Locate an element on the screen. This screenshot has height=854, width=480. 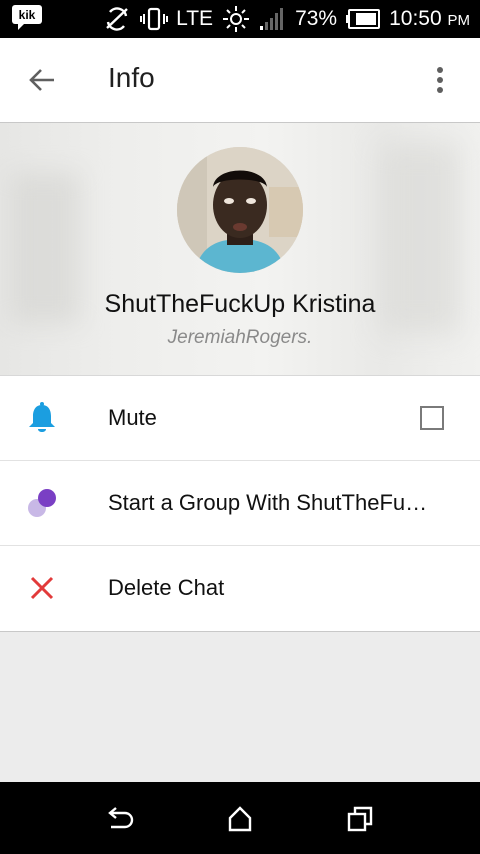
clock-time: 10:50 is located at coordinates (415, 18).